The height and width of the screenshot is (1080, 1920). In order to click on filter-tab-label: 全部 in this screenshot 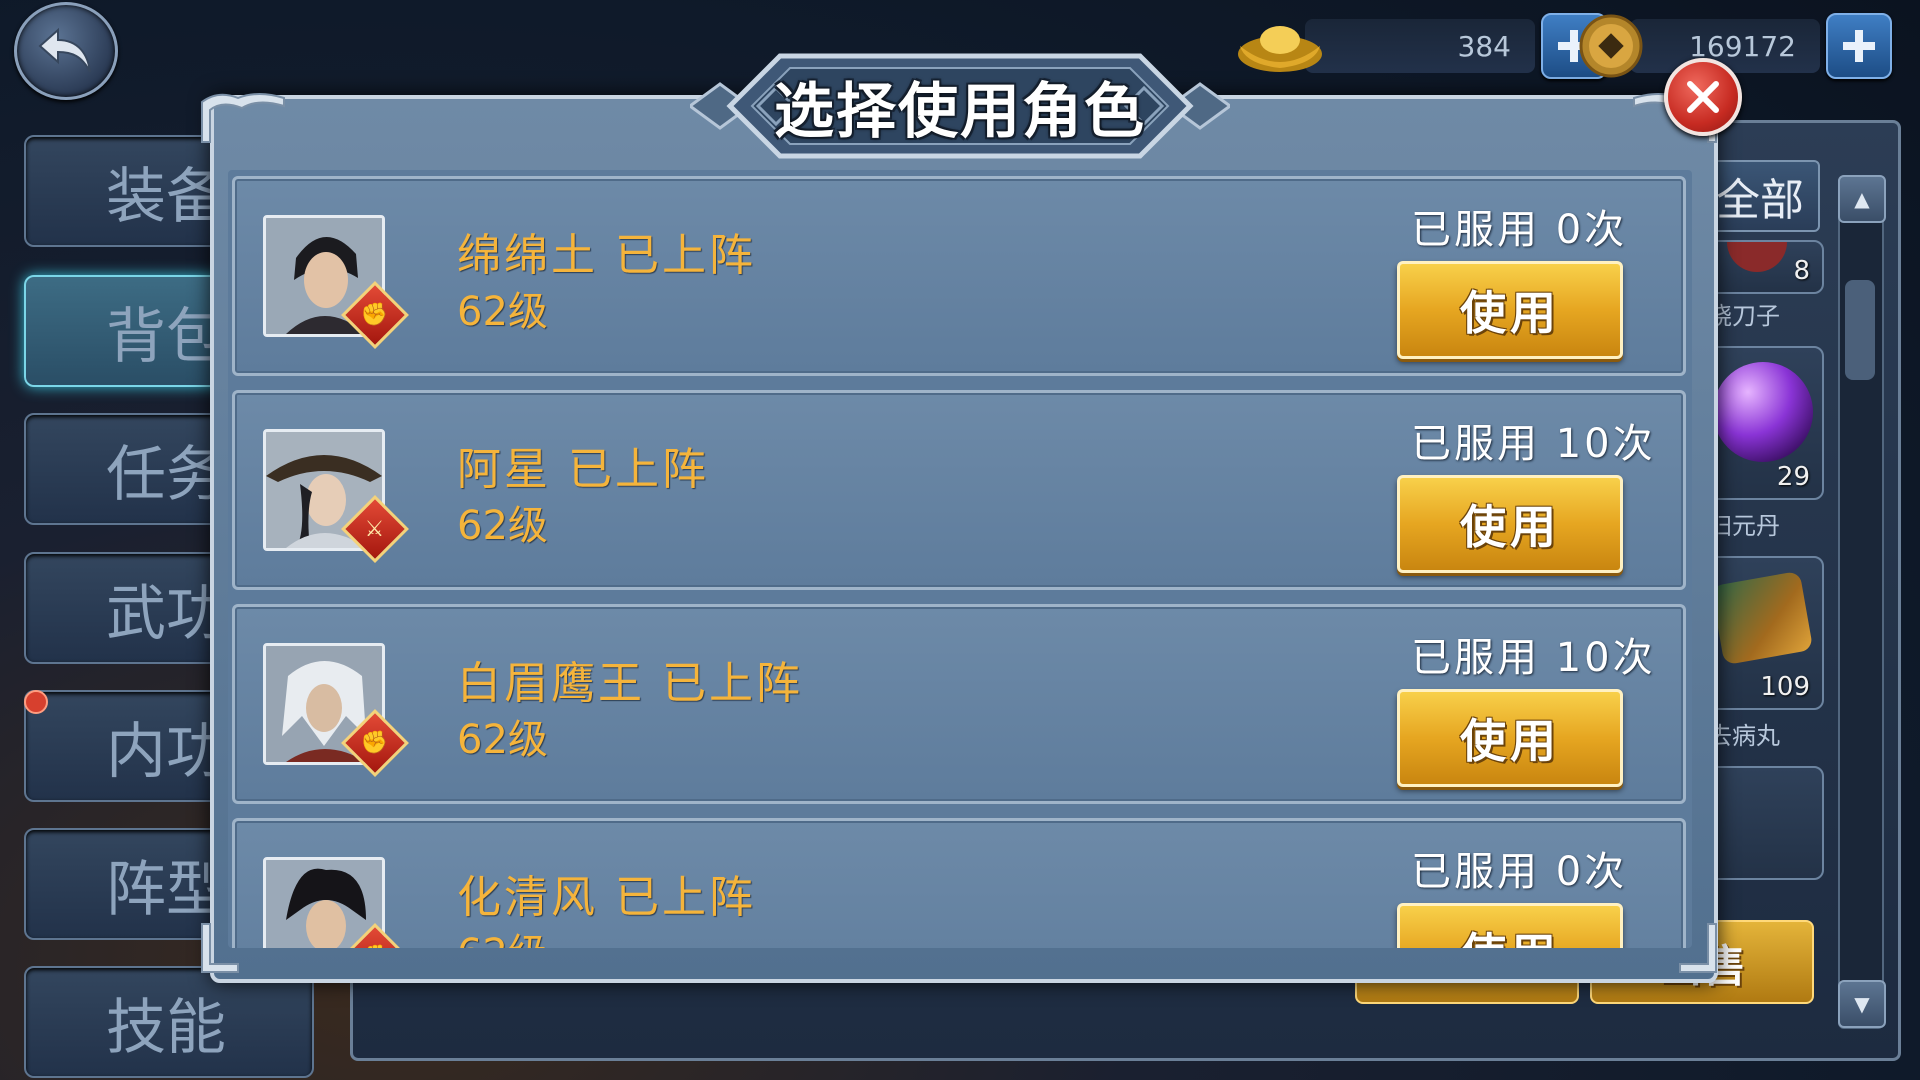, I will do `click(1760, 200)`.